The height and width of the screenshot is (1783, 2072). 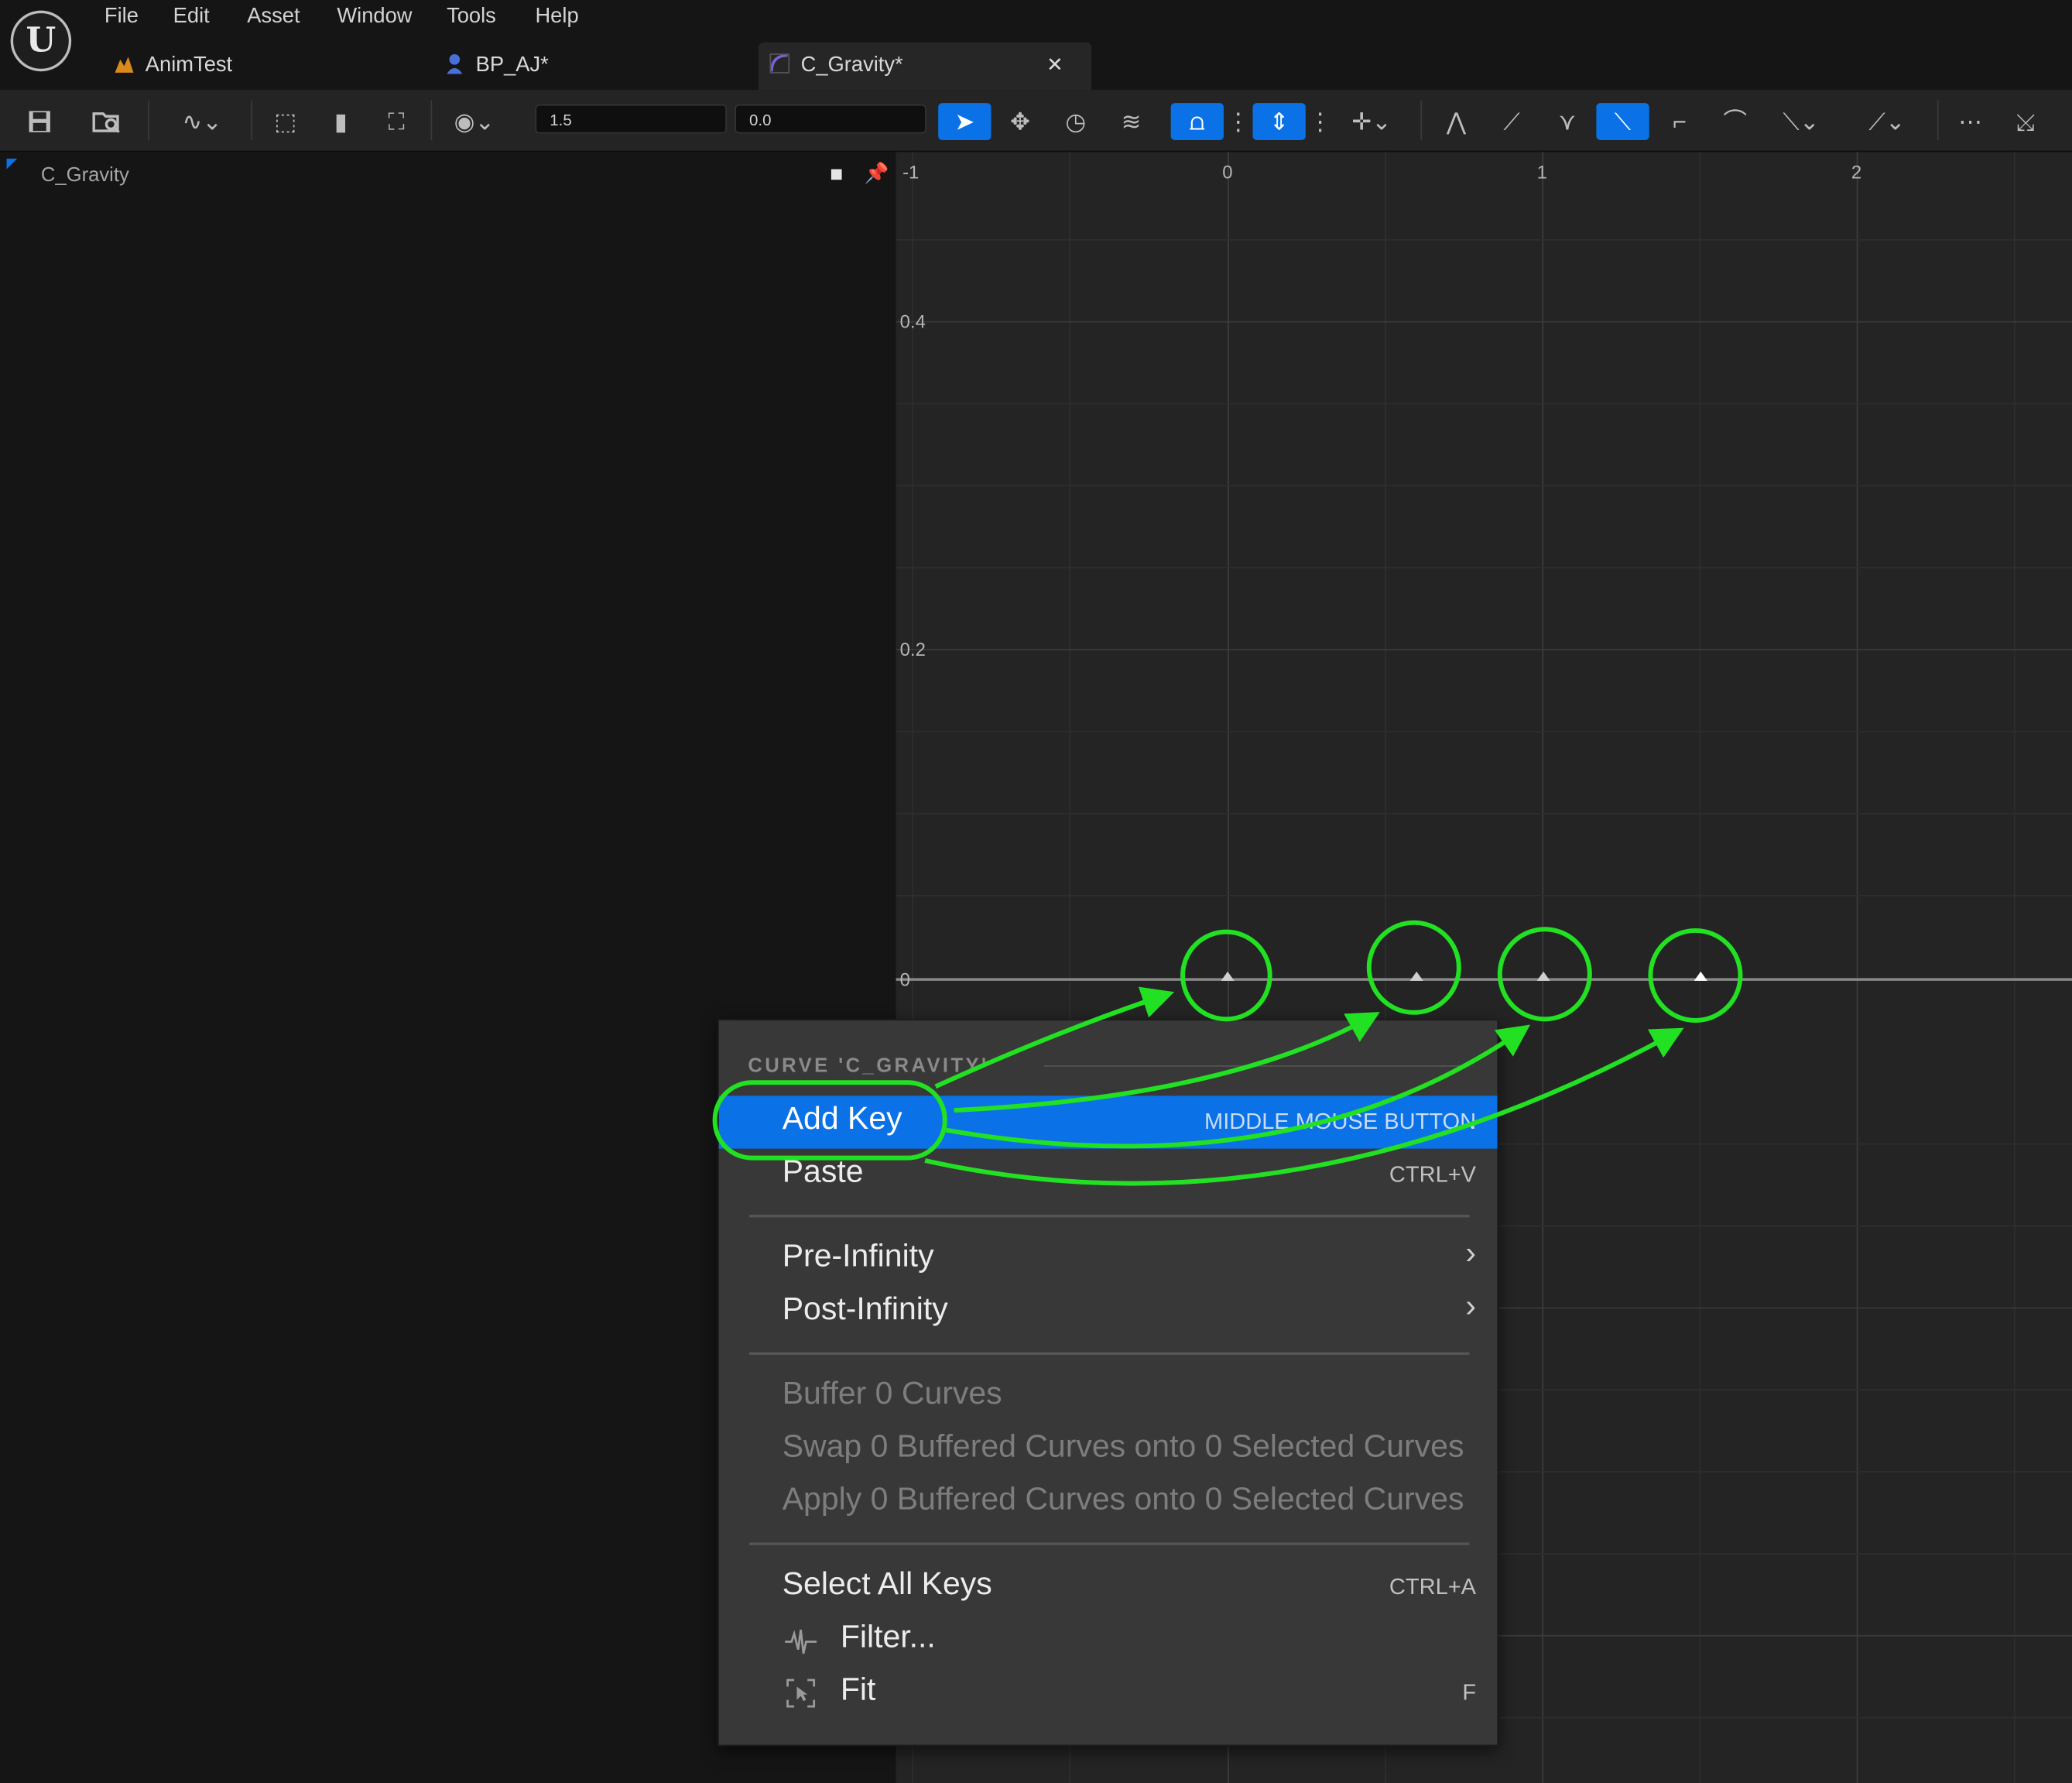 I want to click on annotation-overlay, so click(x=1227, y=1053).